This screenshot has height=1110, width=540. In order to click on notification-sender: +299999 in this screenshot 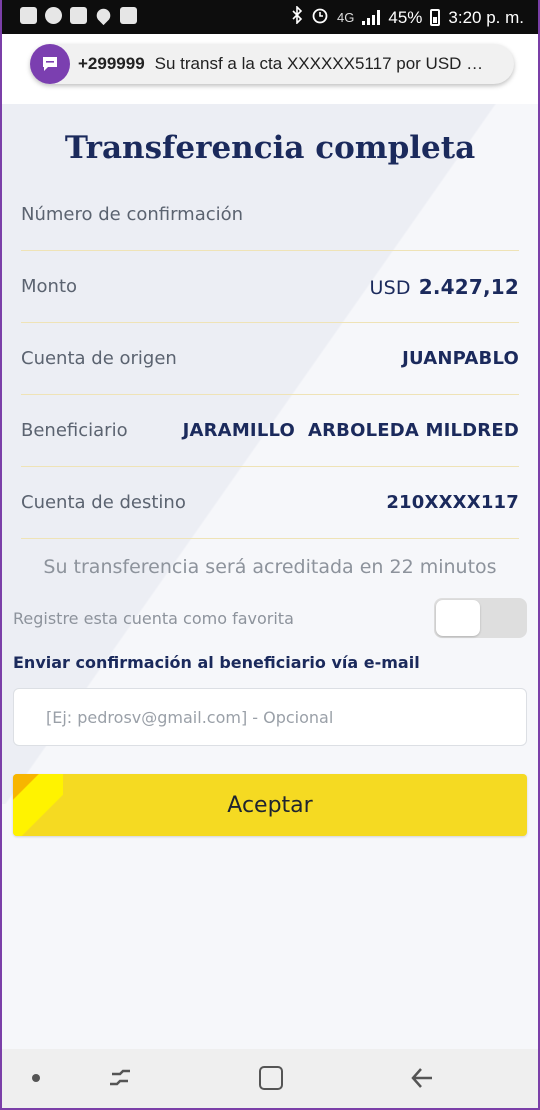, I will do `click(111, 63)`.